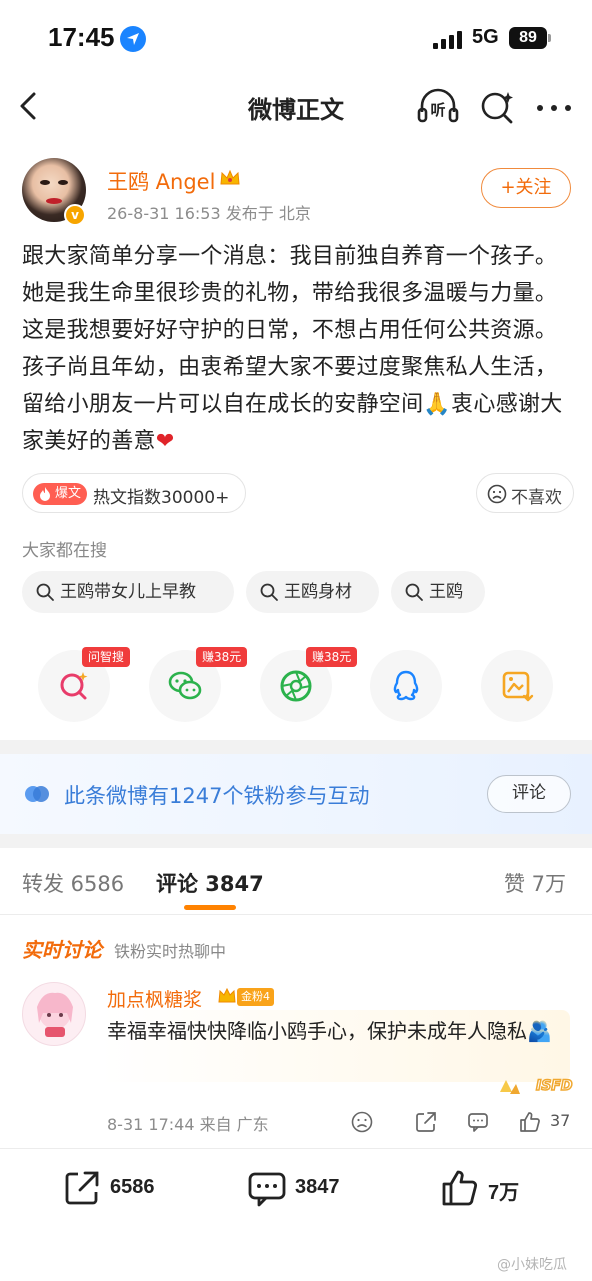 The image size is (592, 1281). I want to click on search-chip-label: 王鸥, so click(446, 592).